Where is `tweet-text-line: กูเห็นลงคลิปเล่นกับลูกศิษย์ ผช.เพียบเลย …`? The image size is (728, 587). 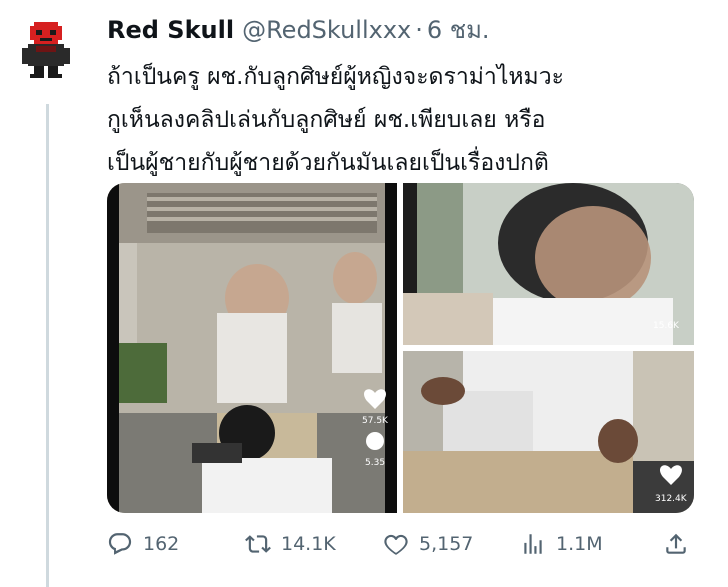 tweet-text-line: กูเห็นลงคลิปเล่นกับลูกศิษย์ ผช.เพียบเลย … is located at coordinates (326, 120).